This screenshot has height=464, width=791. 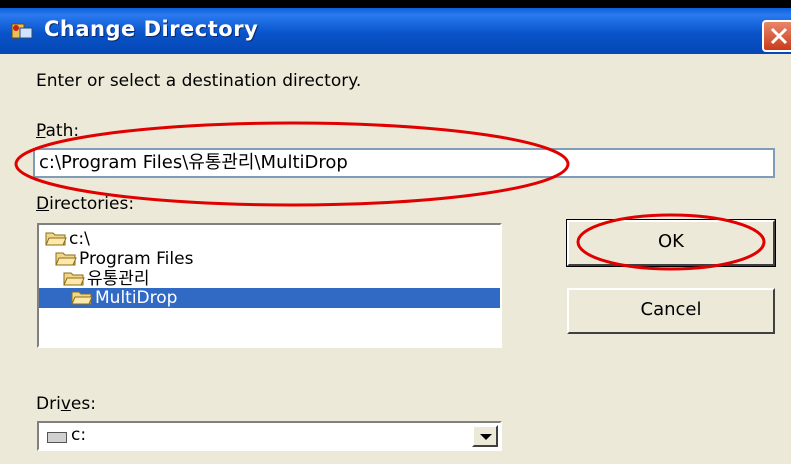 What do you see at coordinates (292, 164) in the screenshot?
I see `annotation-ellipse-path` at bounding box center [292, 164].